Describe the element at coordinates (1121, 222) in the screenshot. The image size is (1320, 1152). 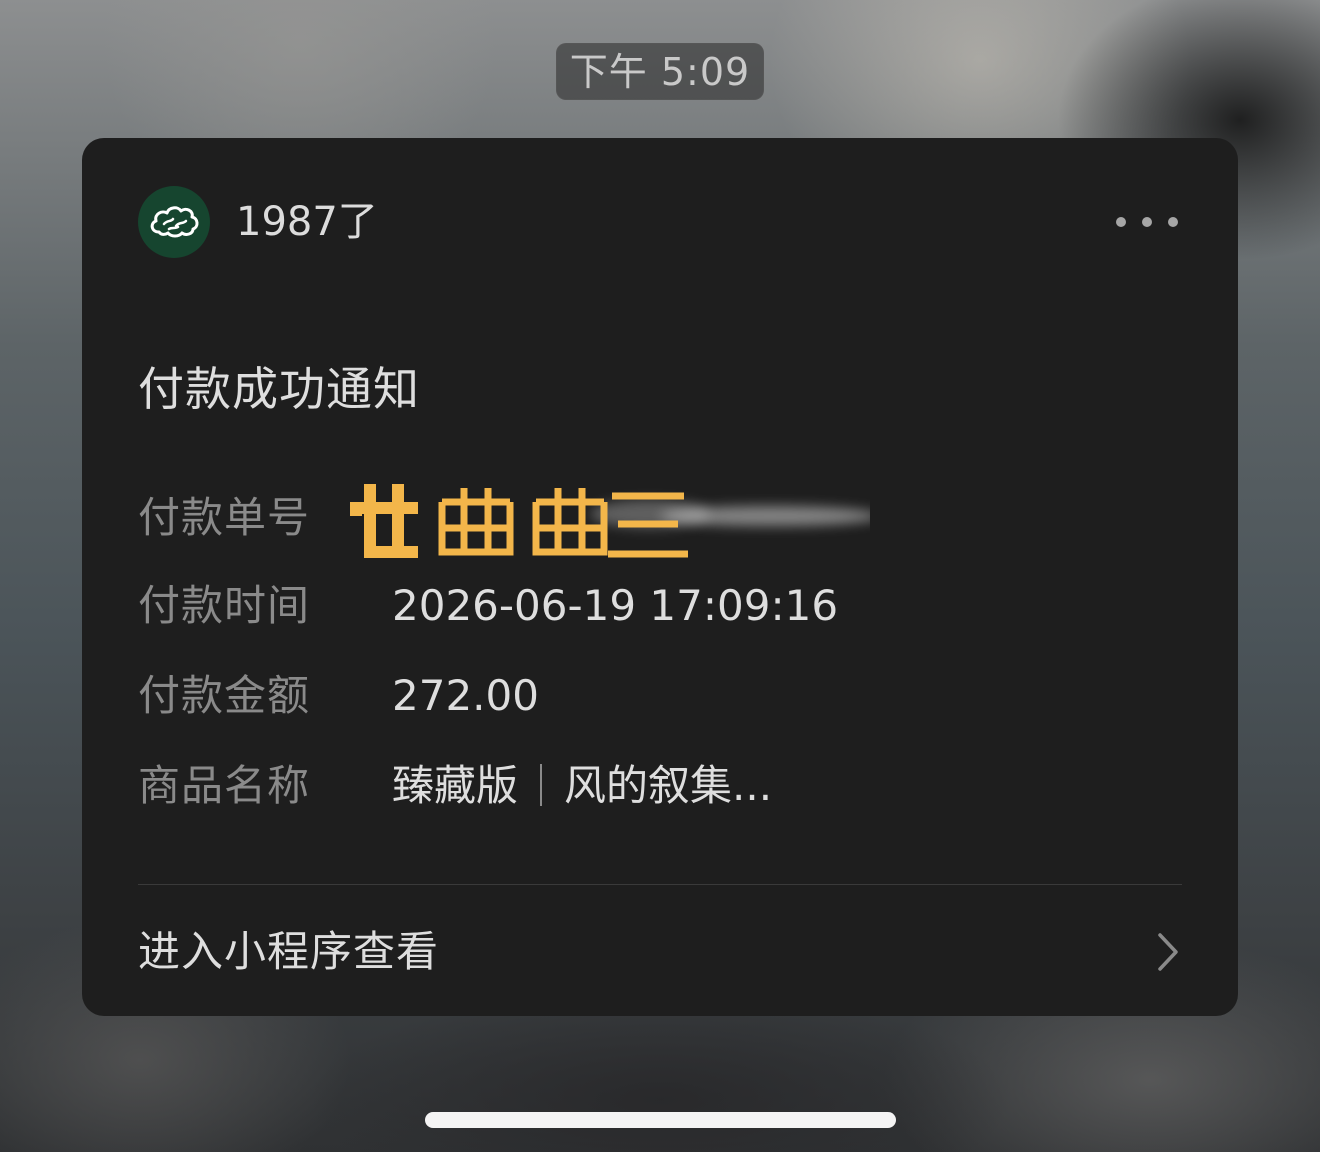
I see `more-dots-icon` at that location.